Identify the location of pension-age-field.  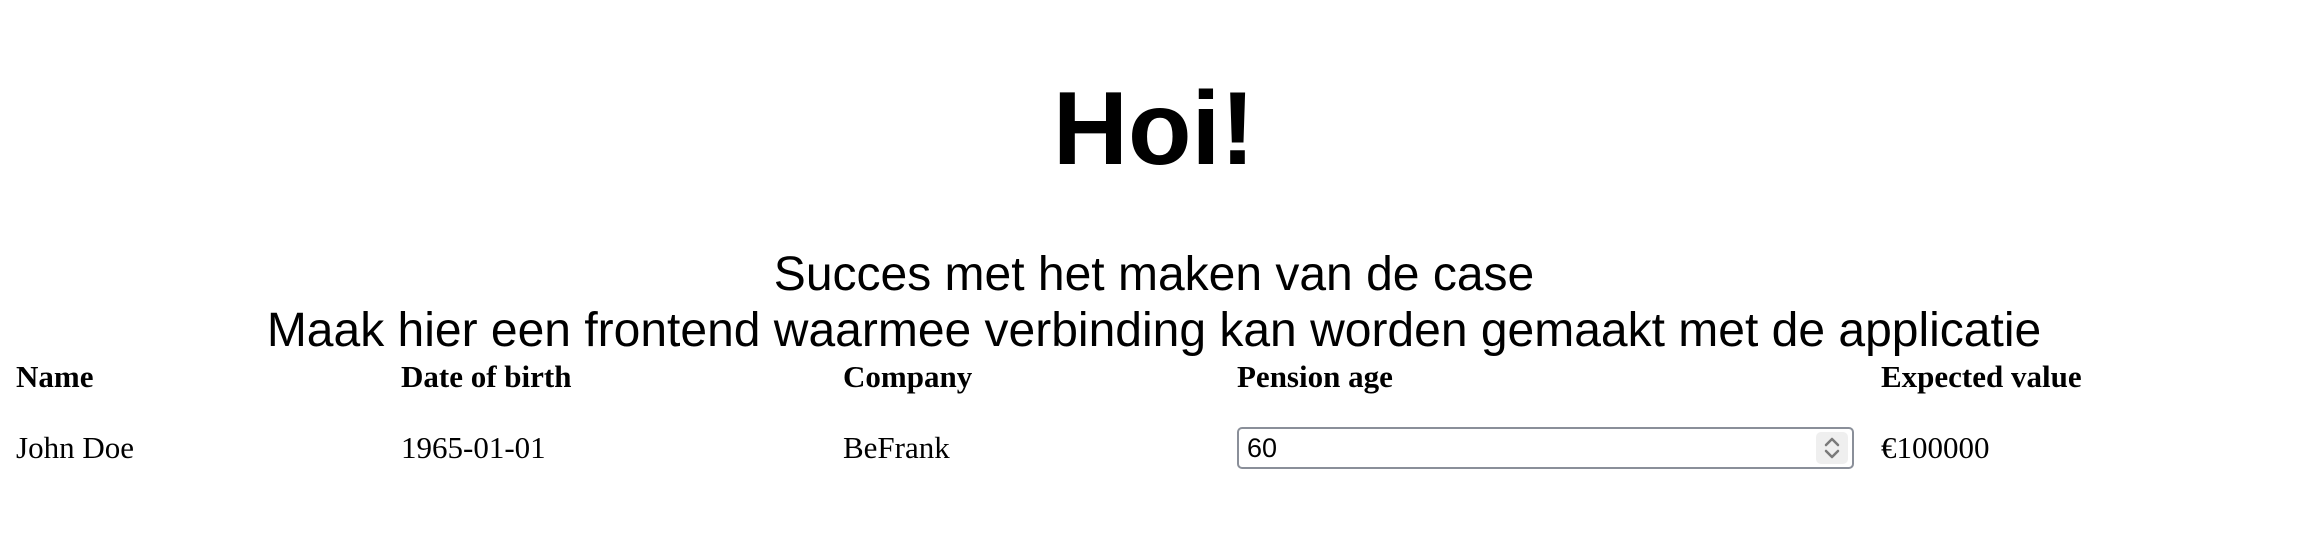
(1545, 448).